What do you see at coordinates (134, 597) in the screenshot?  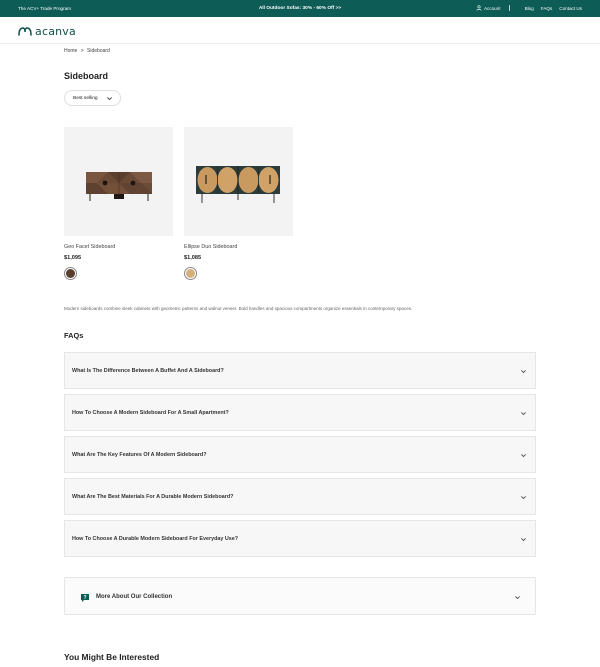 I see `more-about-label: More About Our Collection` at bounding box center [134, 597].